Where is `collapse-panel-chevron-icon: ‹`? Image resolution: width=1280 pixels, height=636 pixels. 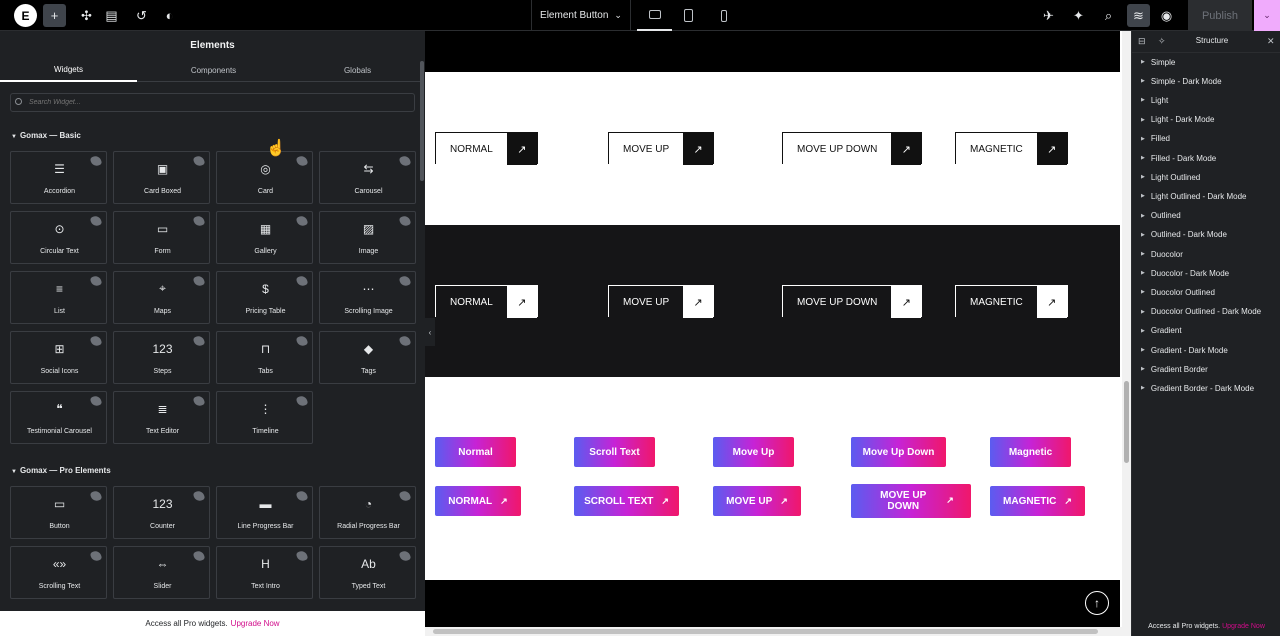
collapse-panel-chevron-icon: ‹ is located at coordinates (430, 332).